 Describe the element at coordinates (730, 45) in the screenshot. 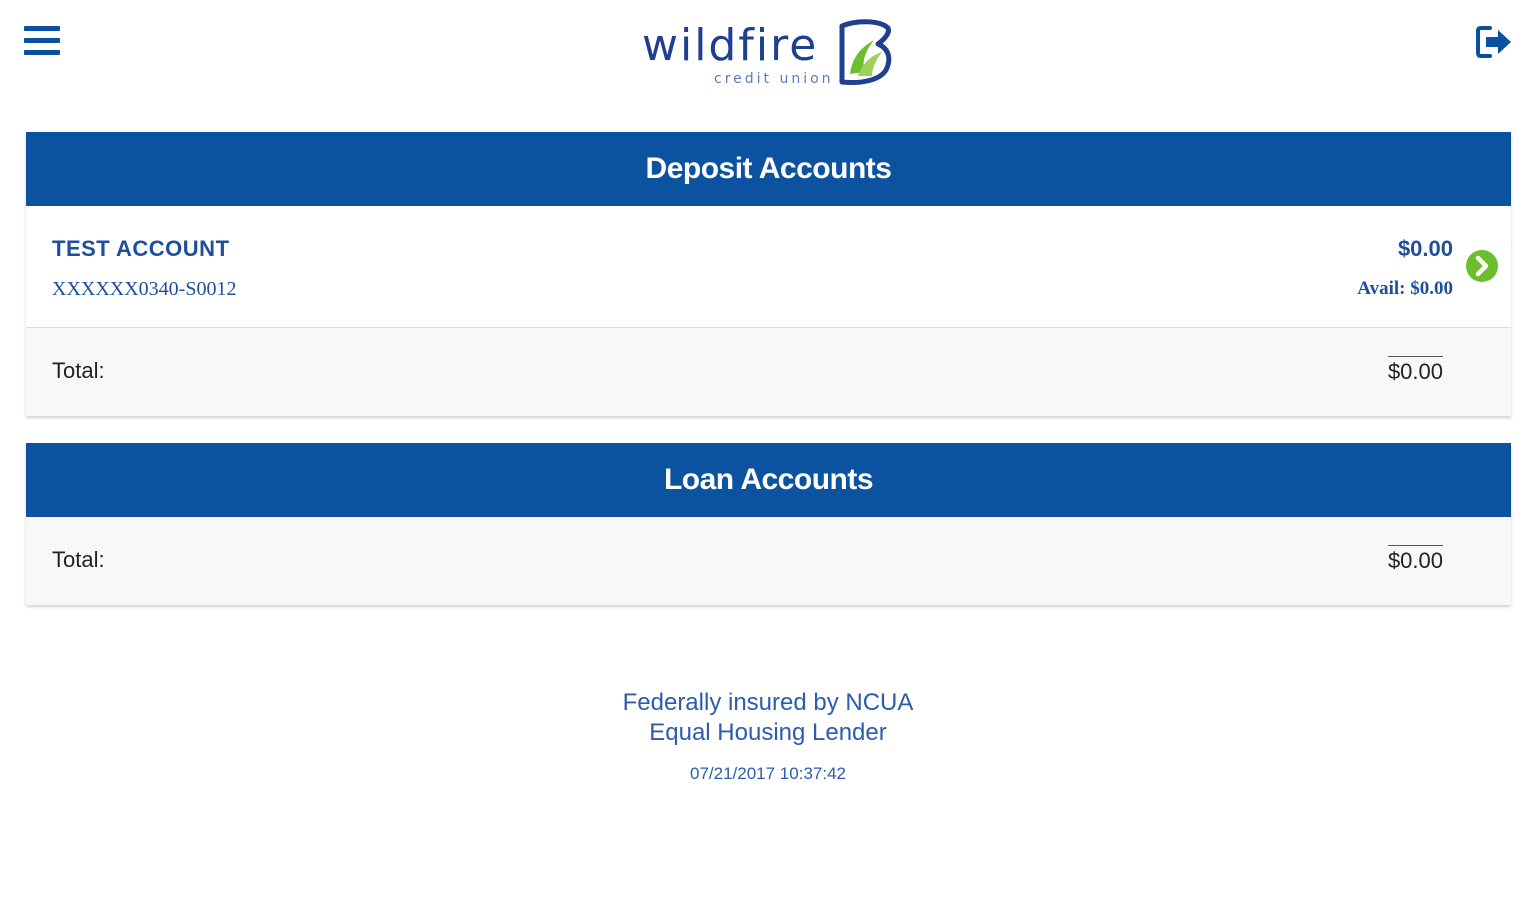

I see `logo-wordmark: wildfire` at that location.